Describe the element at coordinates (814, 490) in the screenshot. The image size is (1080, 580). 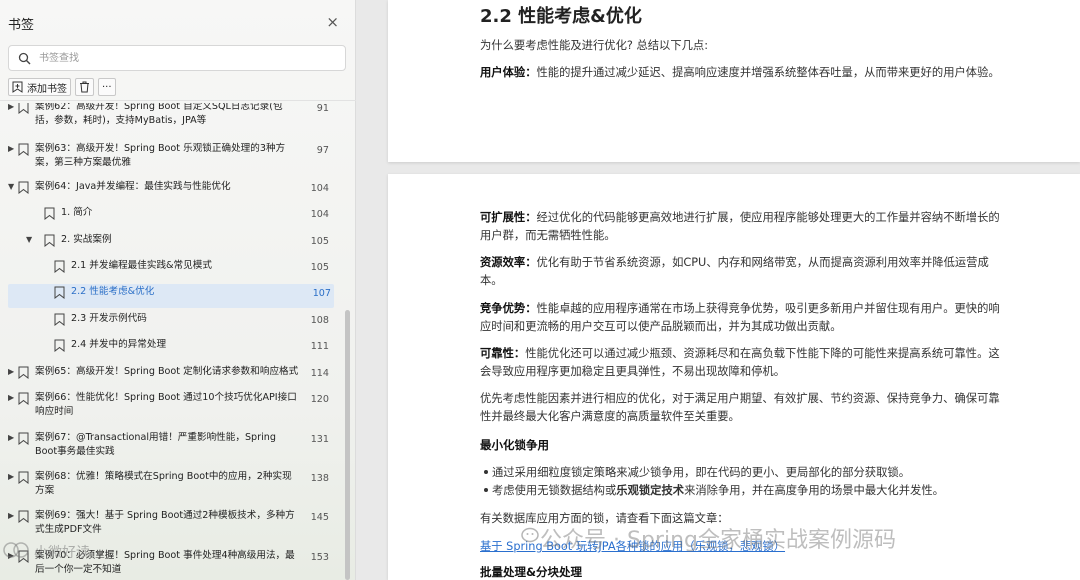
I see `bullet-lock-free-post: 来消除争用，并在高度争用的场景中最大化并发性。` at that location.